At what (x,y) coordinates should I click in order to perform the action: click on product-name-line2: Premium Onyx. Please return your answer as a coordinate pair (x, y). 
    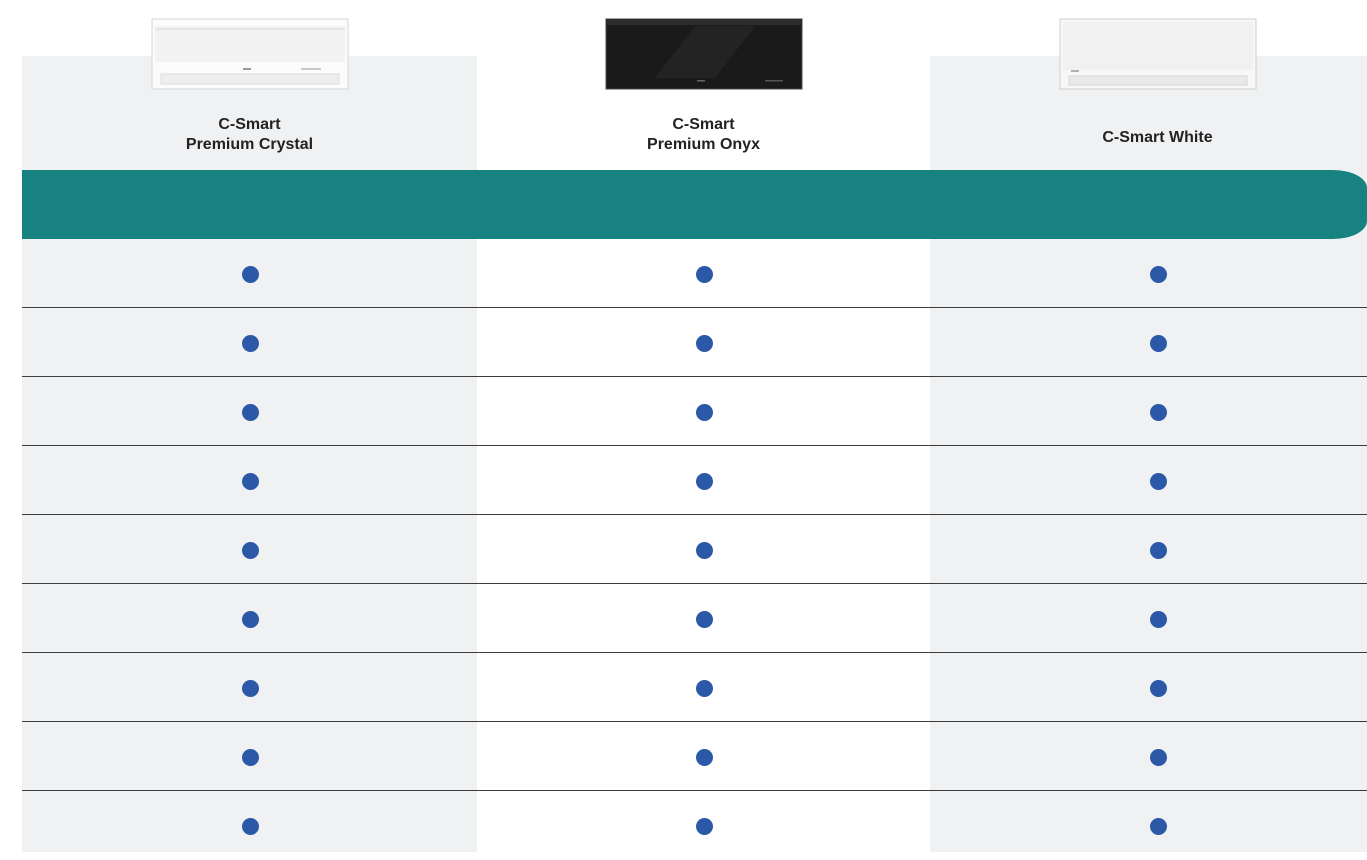
    Looking at the image, I should click on (703, 144).